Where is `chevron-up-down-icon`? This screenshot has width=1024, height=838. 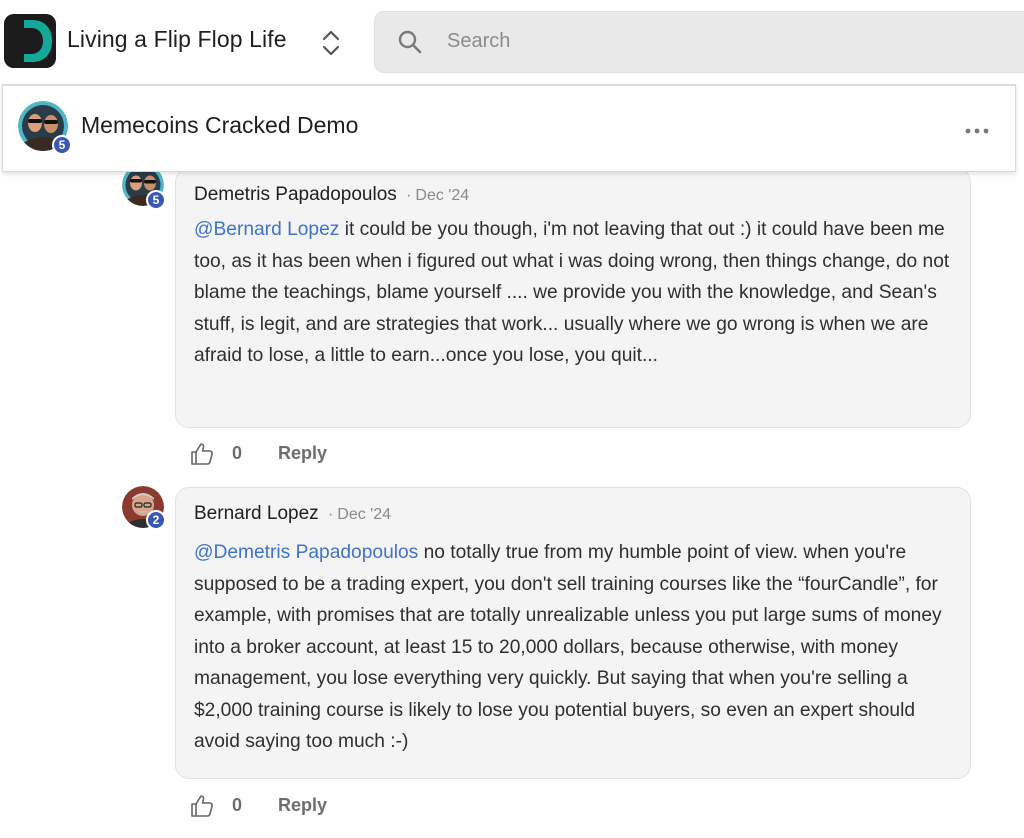 chevron-up-down-icon is located at coordinates (331, 43).